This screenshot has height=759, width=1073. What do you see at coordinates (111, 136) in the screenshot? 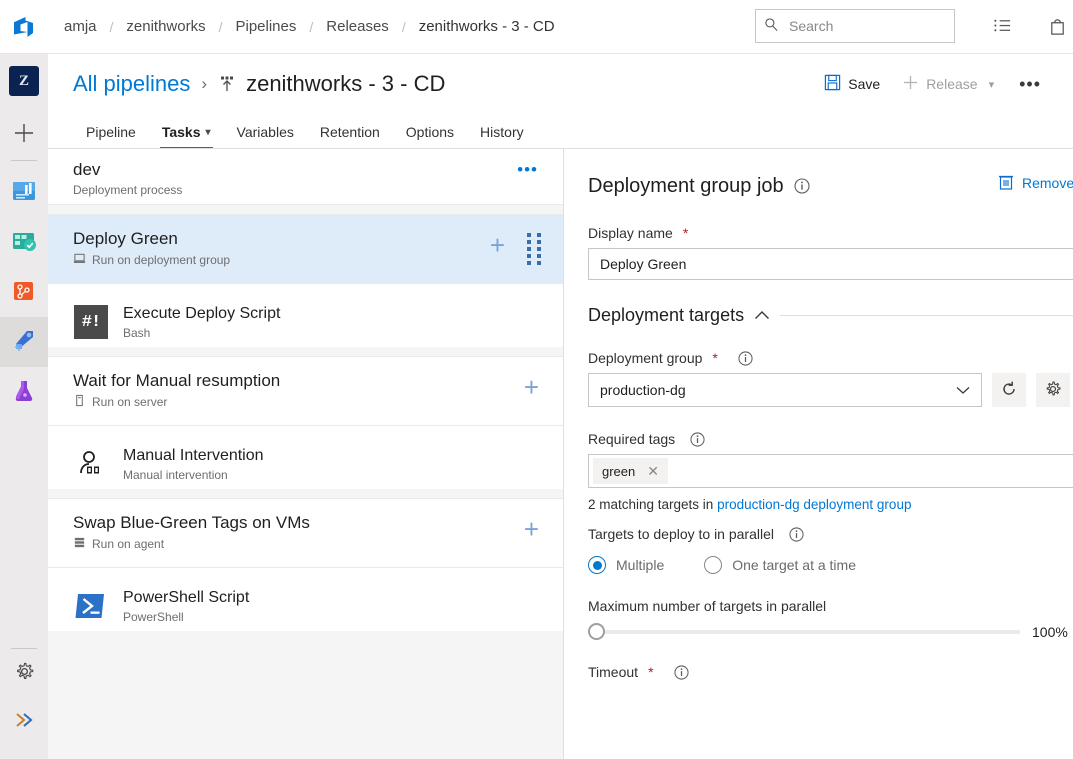
I see `tab-pipeline: Pipeline` at bounding box center [111, 136].